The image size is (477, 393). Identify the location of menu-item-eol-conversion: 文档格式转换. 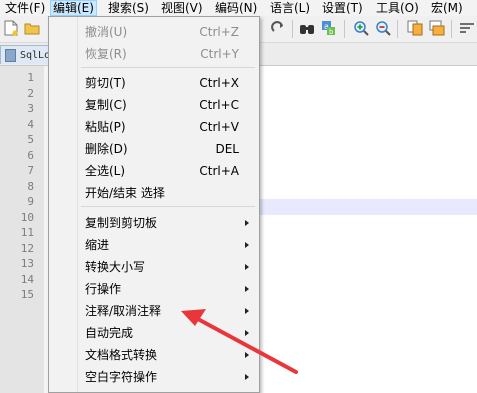
(154, 355).